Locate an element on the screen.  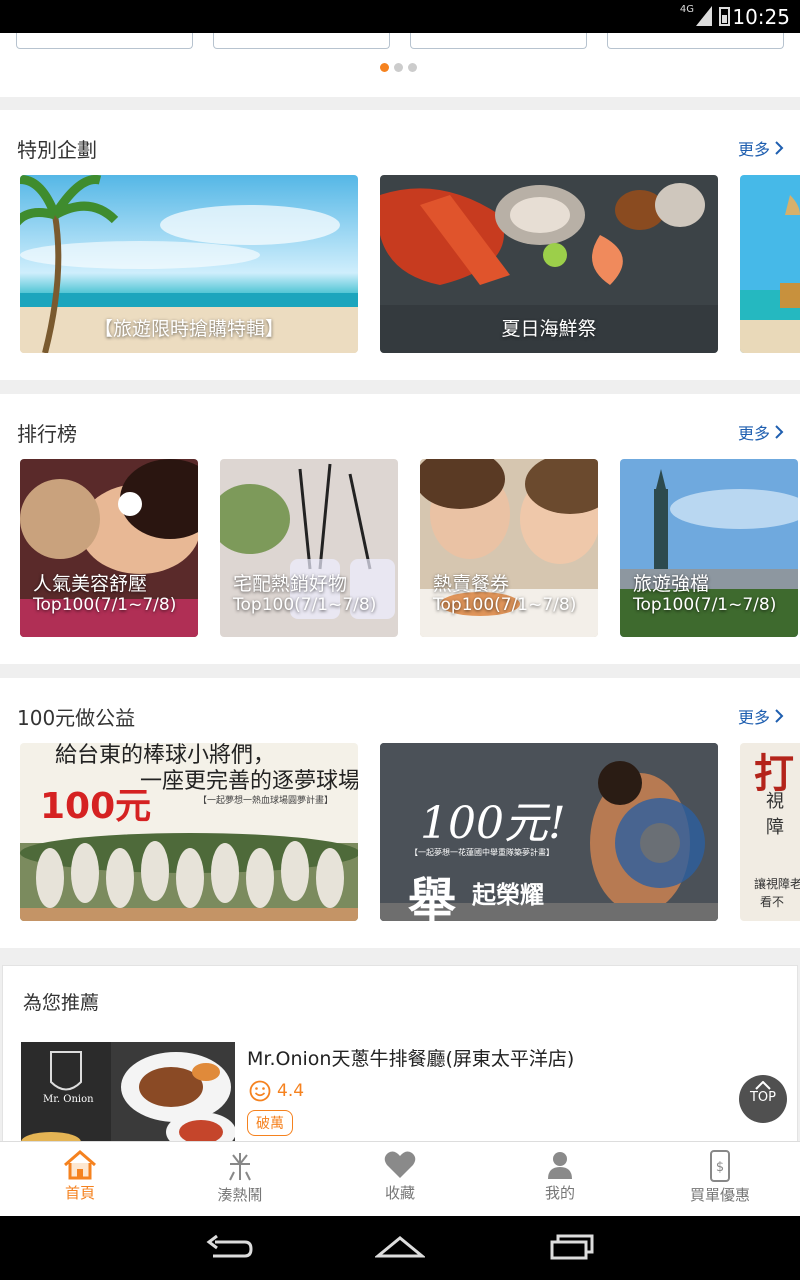
ranking-tile-delivery: 宅配熱銷好物 Top100(7/1~7/8) is located at coordinates (309, 548).